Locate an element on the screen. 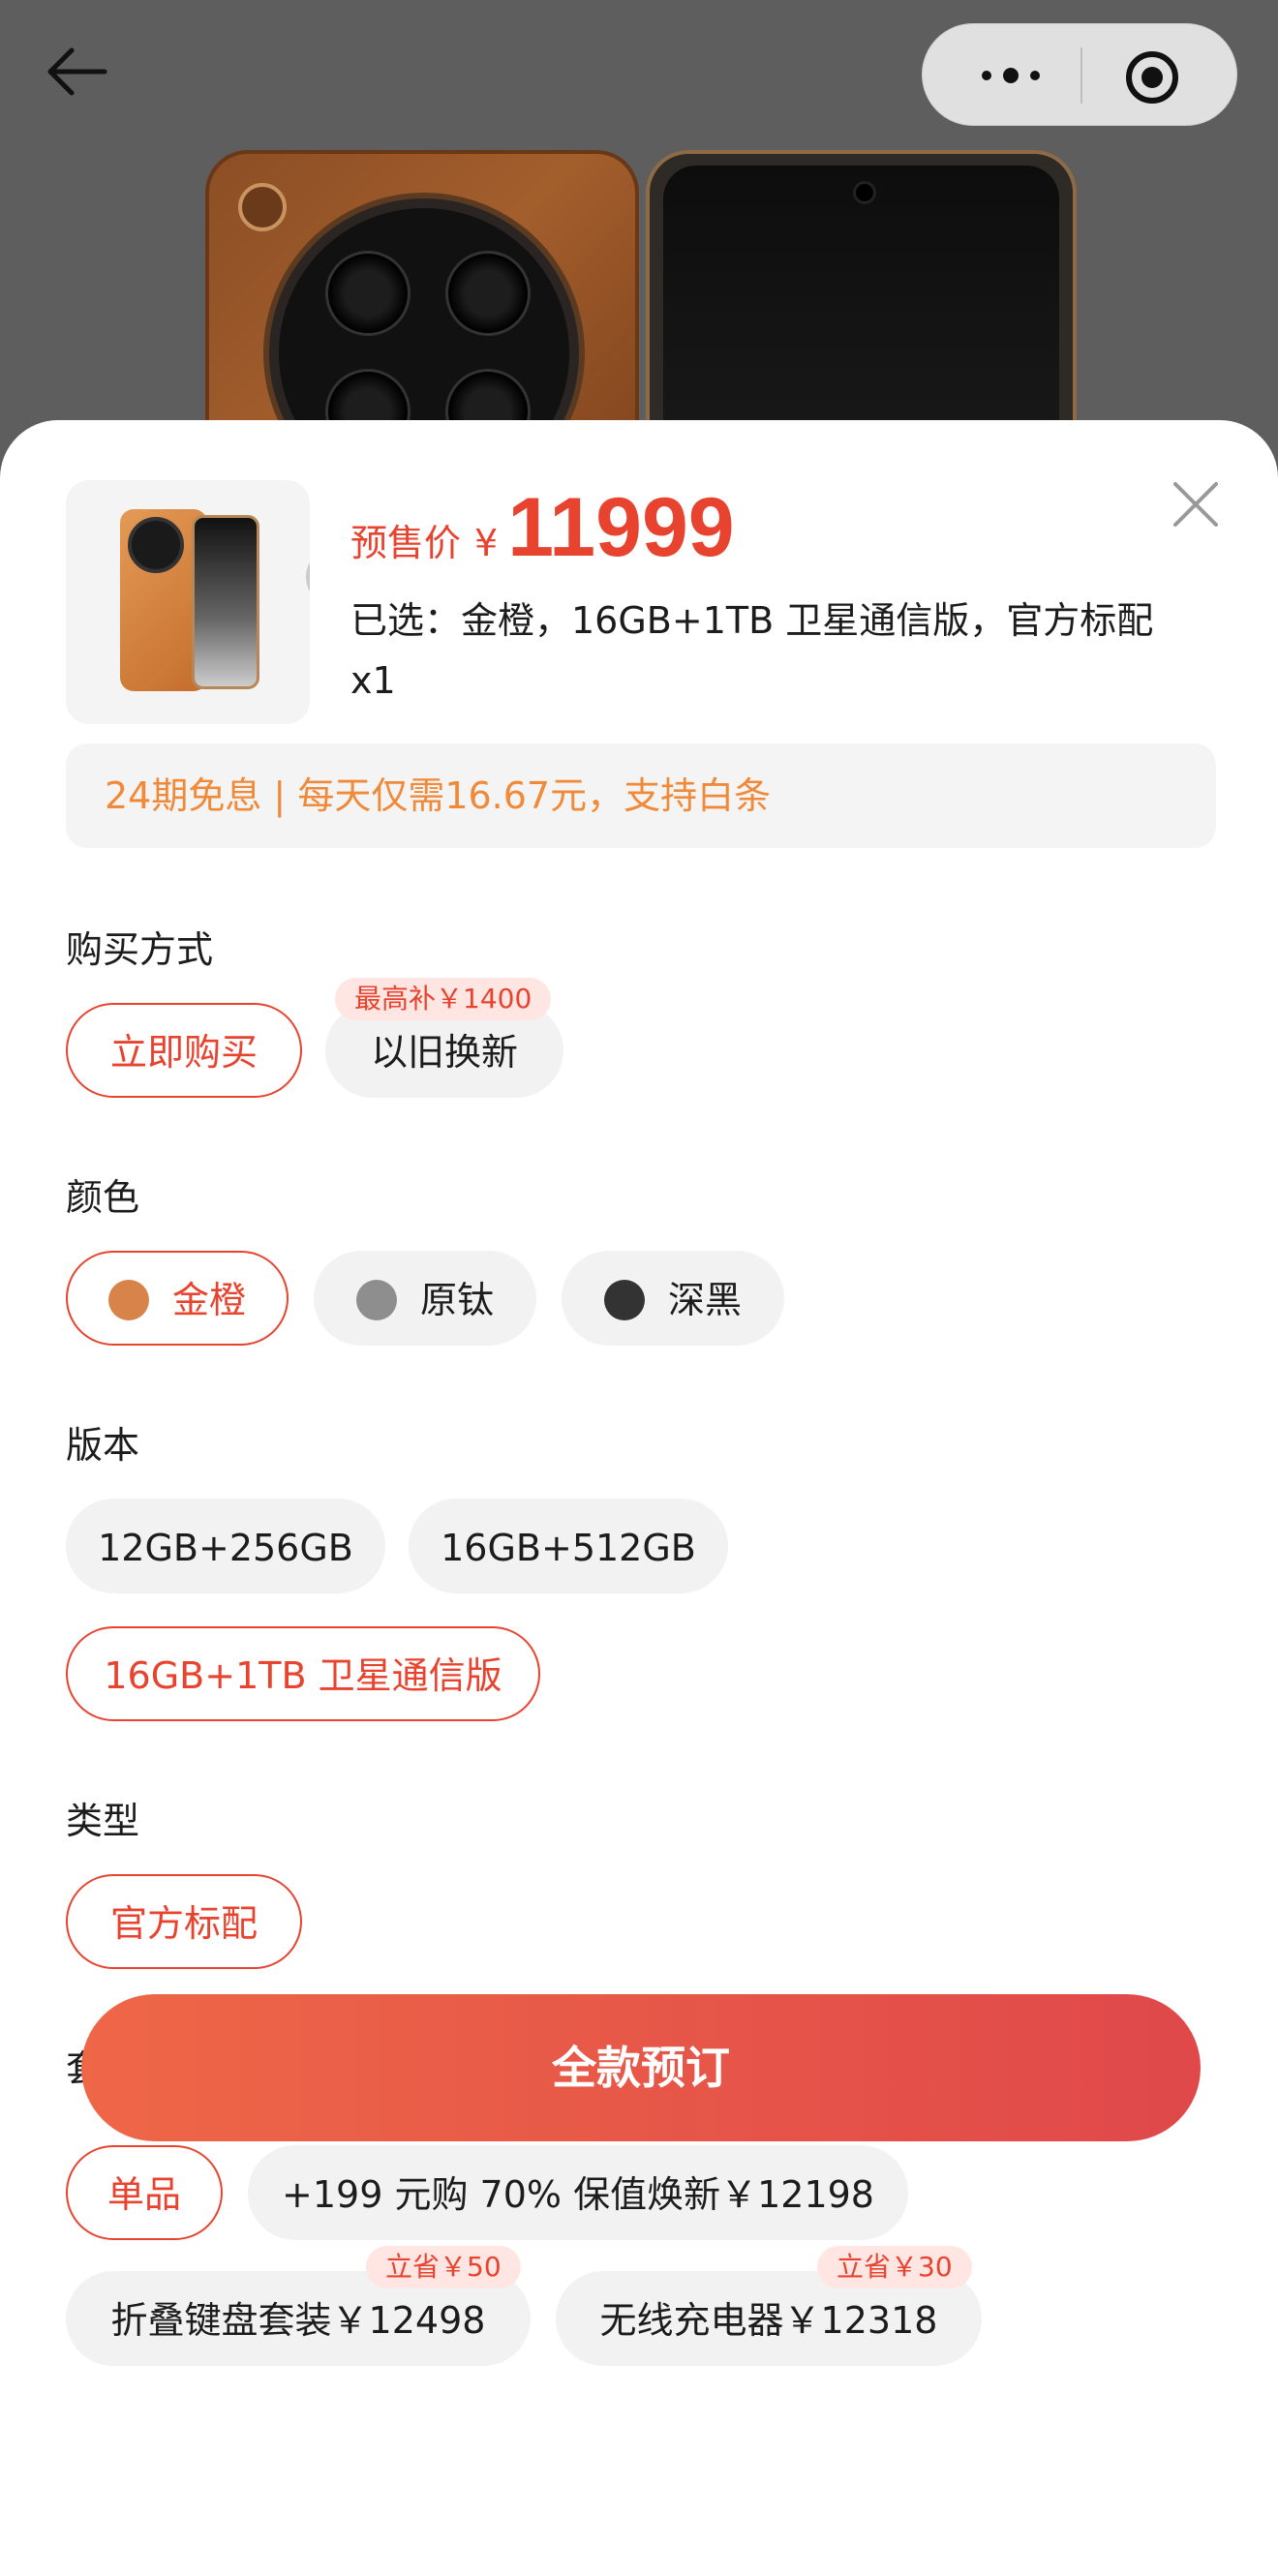  color-title: 颜色 is located at coordinates (103, 1197).